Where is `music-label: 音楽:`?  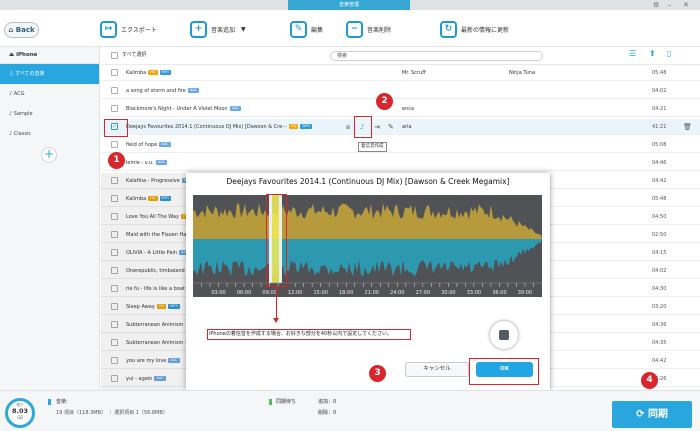
music-label: 音楽: is located at coordinates (62, 402).